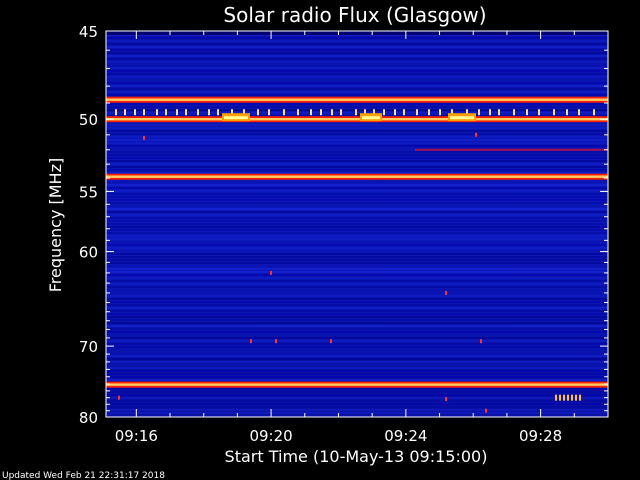 The image size is (640, 480). Describe the element at coordinates (136, 436) in the screenshot. I see `x-tick-label: 09:16` at that location.